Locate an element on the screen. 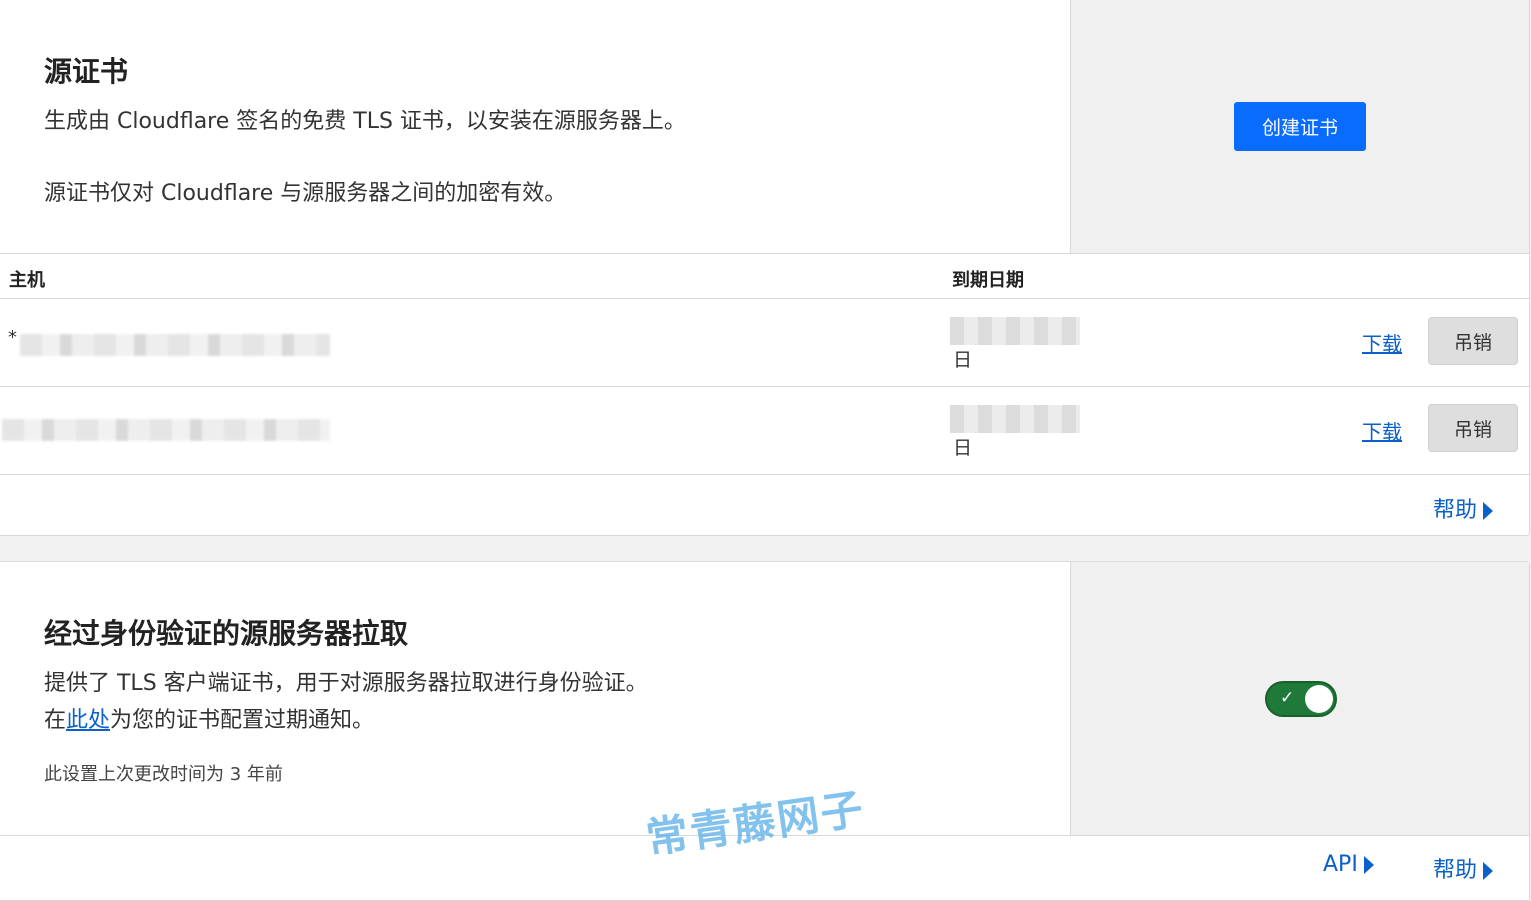  notification-settings-link: 此处 is located at coordinates (88, 720).